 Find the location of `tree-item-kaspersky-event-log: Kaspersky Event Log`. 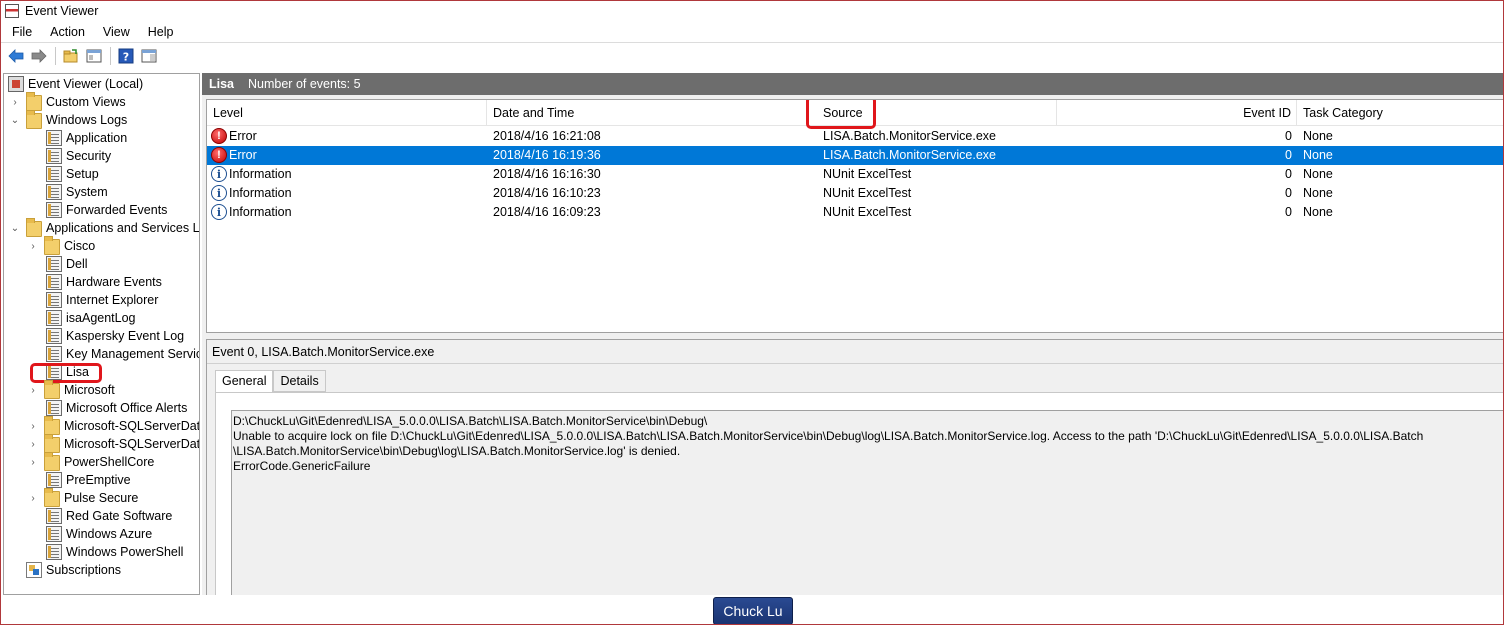

tree-item-kaspersky-event-log: Kaspersky Event Log is located at coordinates (115, 336).